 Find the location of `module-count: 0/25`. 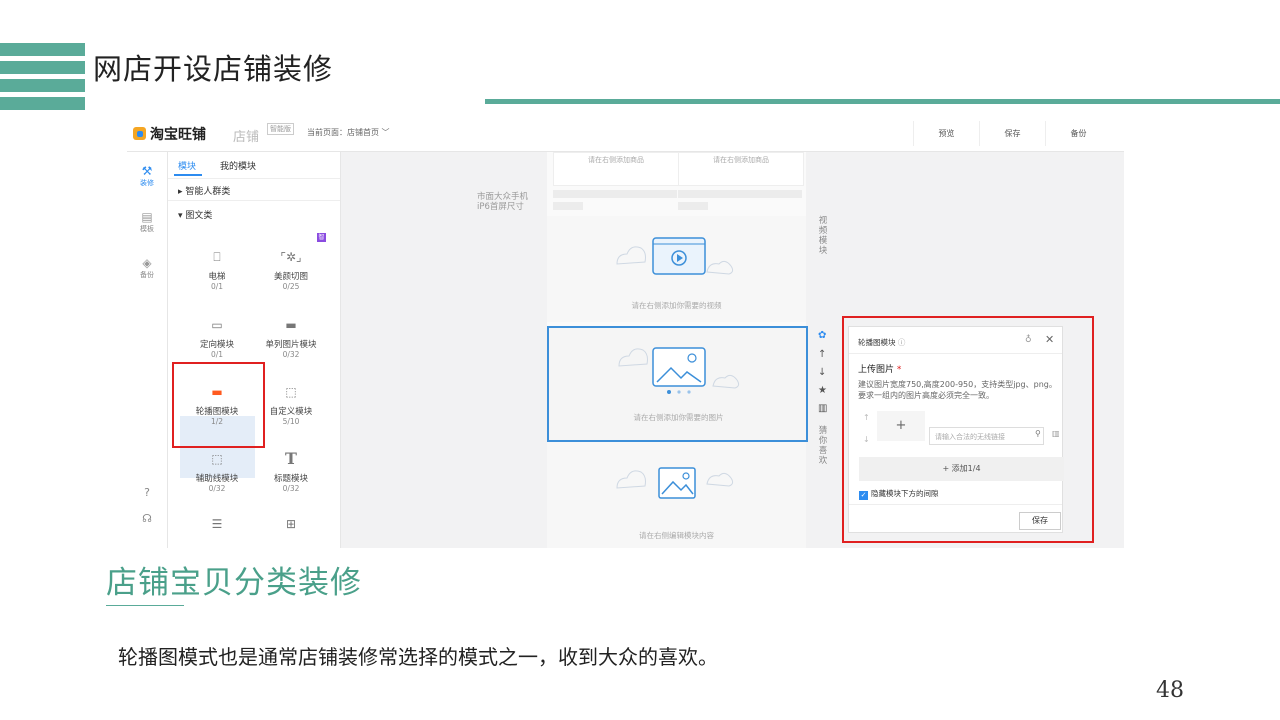

module-count: 0/25 is located at coordinates (291, 286).